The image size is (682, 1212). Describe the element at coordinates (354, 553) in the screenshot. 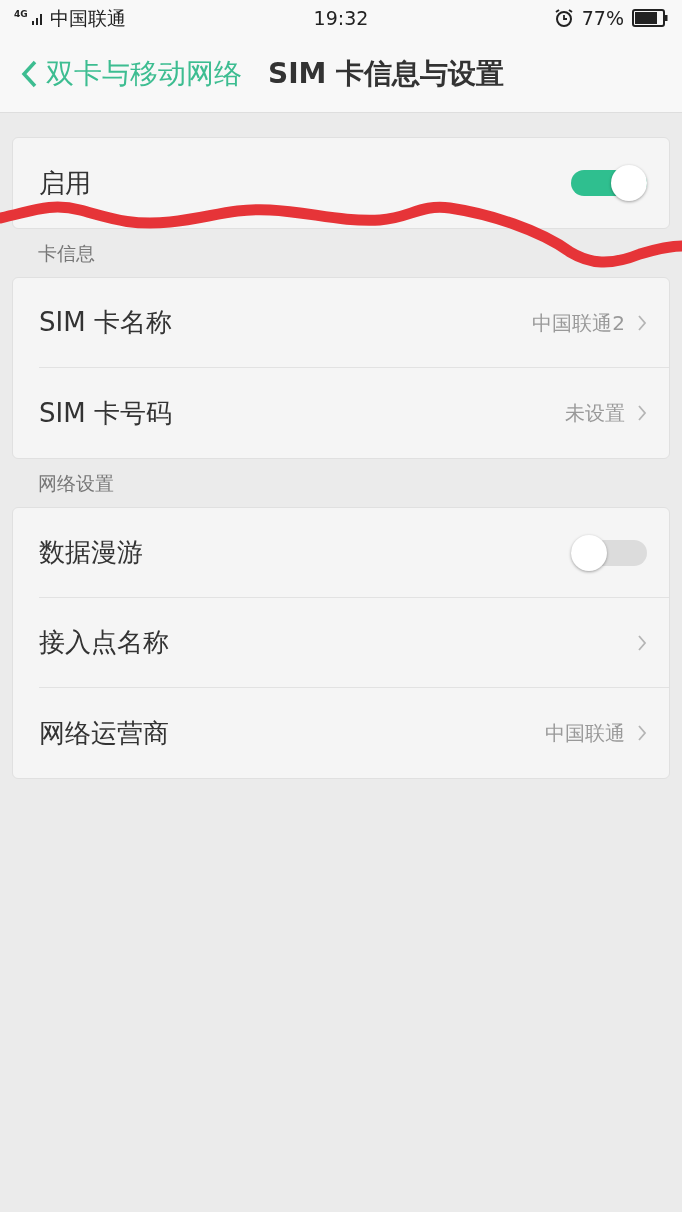

I see `settings-row: 数据漫游` at that location.